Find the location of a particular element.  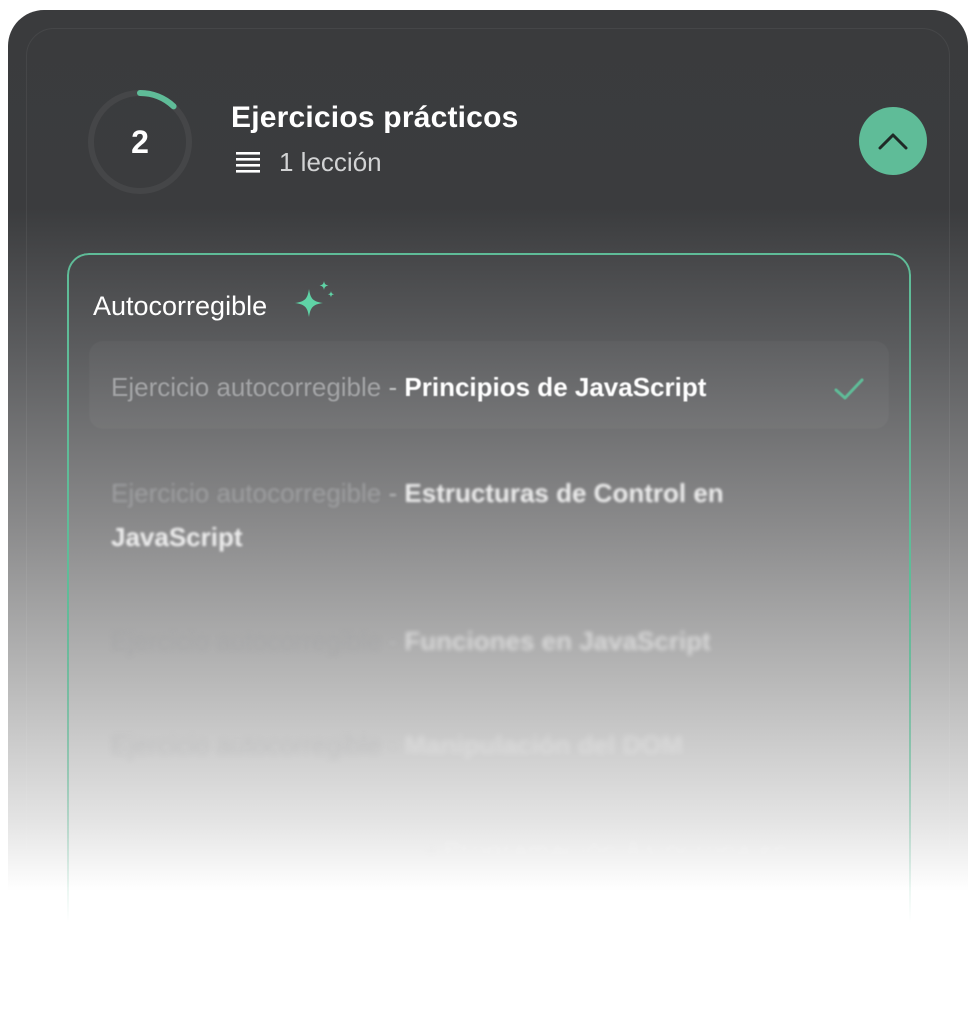

check-icon is located at coordinates (849, 389).